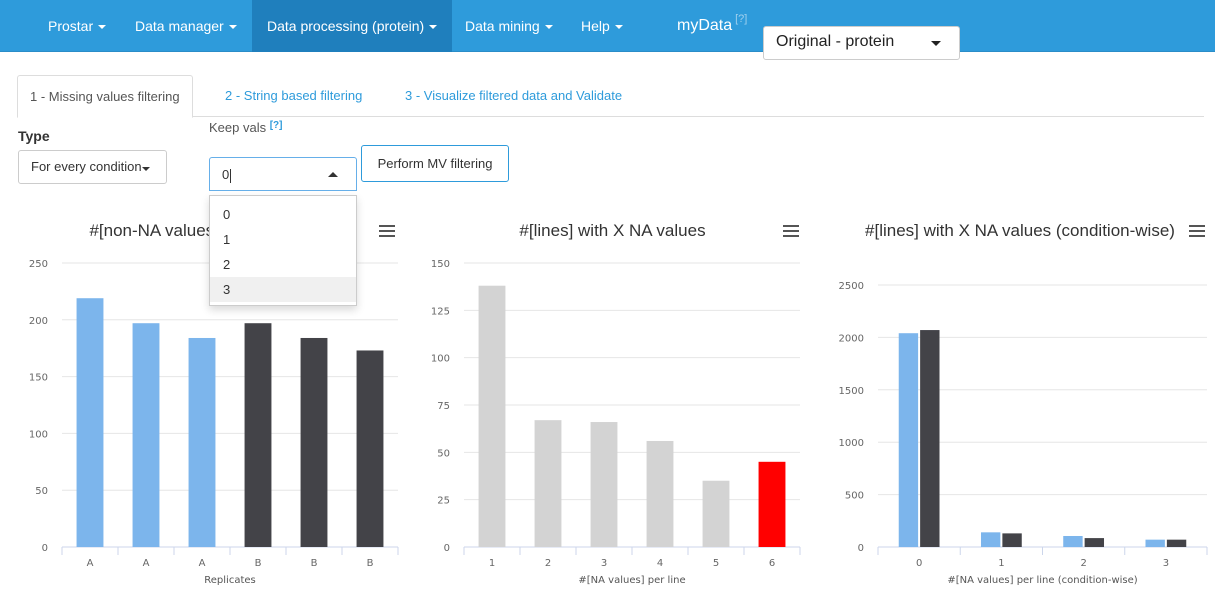 This screenshot has width=1215, height=595. I want to click on chart-1-menu-icon, so click(387, 231).